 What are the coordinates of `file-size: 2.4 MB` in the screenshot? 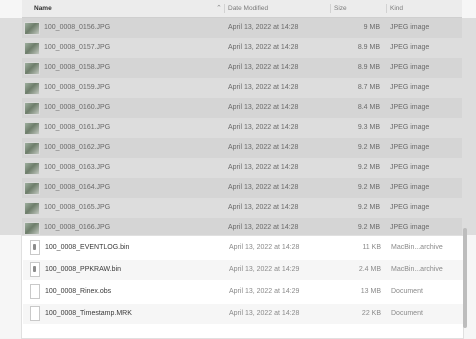 It's located at (369, 269).